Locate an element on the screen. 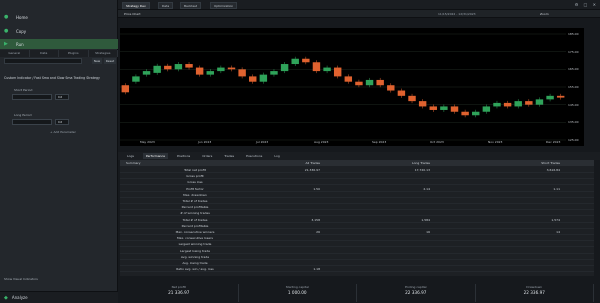 This screenshot has width=600, height=303. analyze-bar: ◆ Analyze is located at coordinates (59, 297).